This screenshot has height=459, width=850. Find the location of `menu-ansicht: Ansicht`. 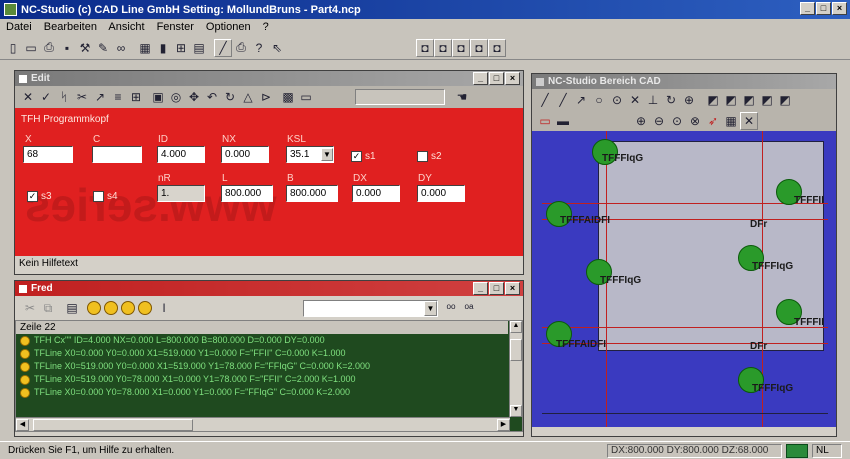

menu-ansicht: Ansicht is located at coordinates (126, 27).